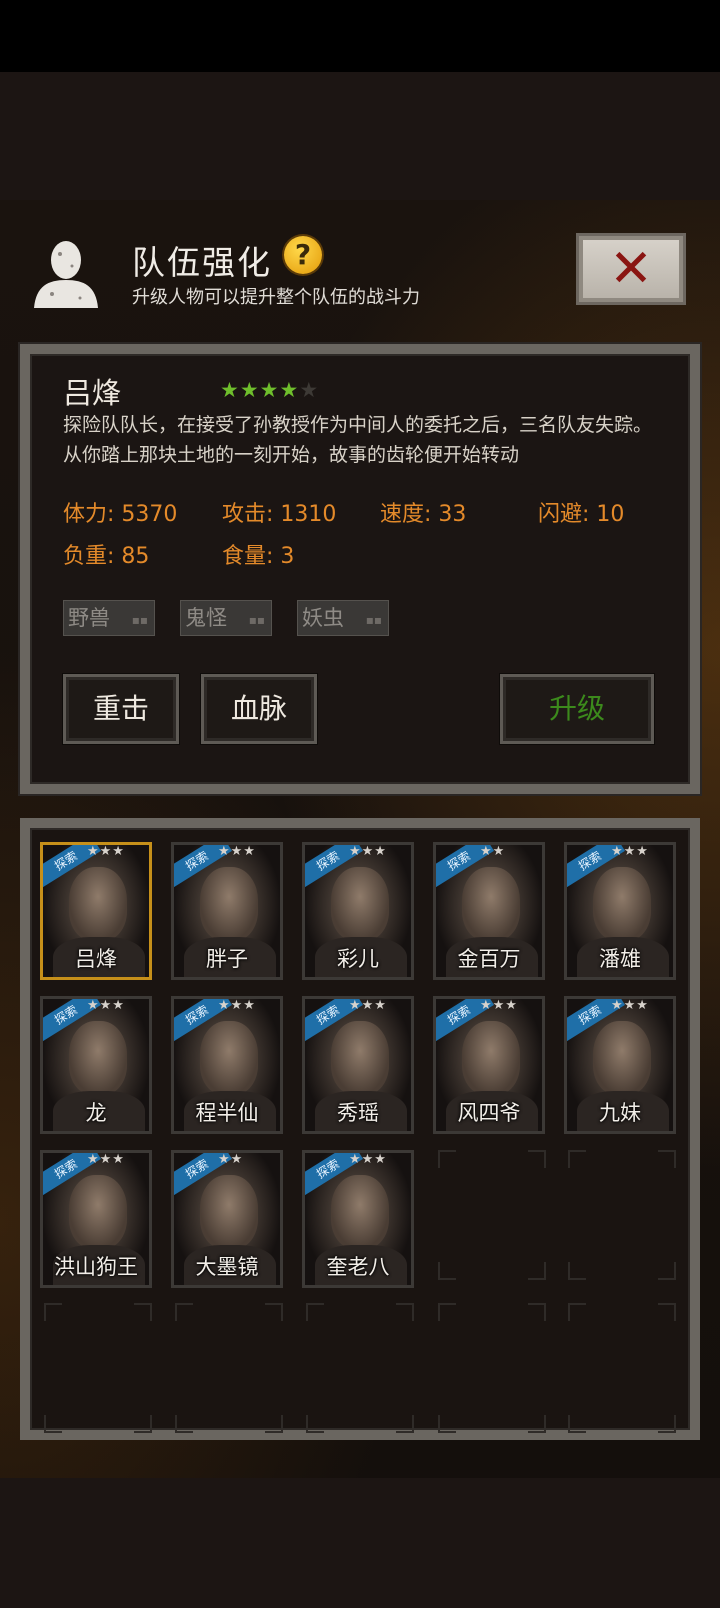 The image size is (720, 1608). Describe the element at coordinates (360, 1543) in the screenshot. I see `bottom-area` at that location.